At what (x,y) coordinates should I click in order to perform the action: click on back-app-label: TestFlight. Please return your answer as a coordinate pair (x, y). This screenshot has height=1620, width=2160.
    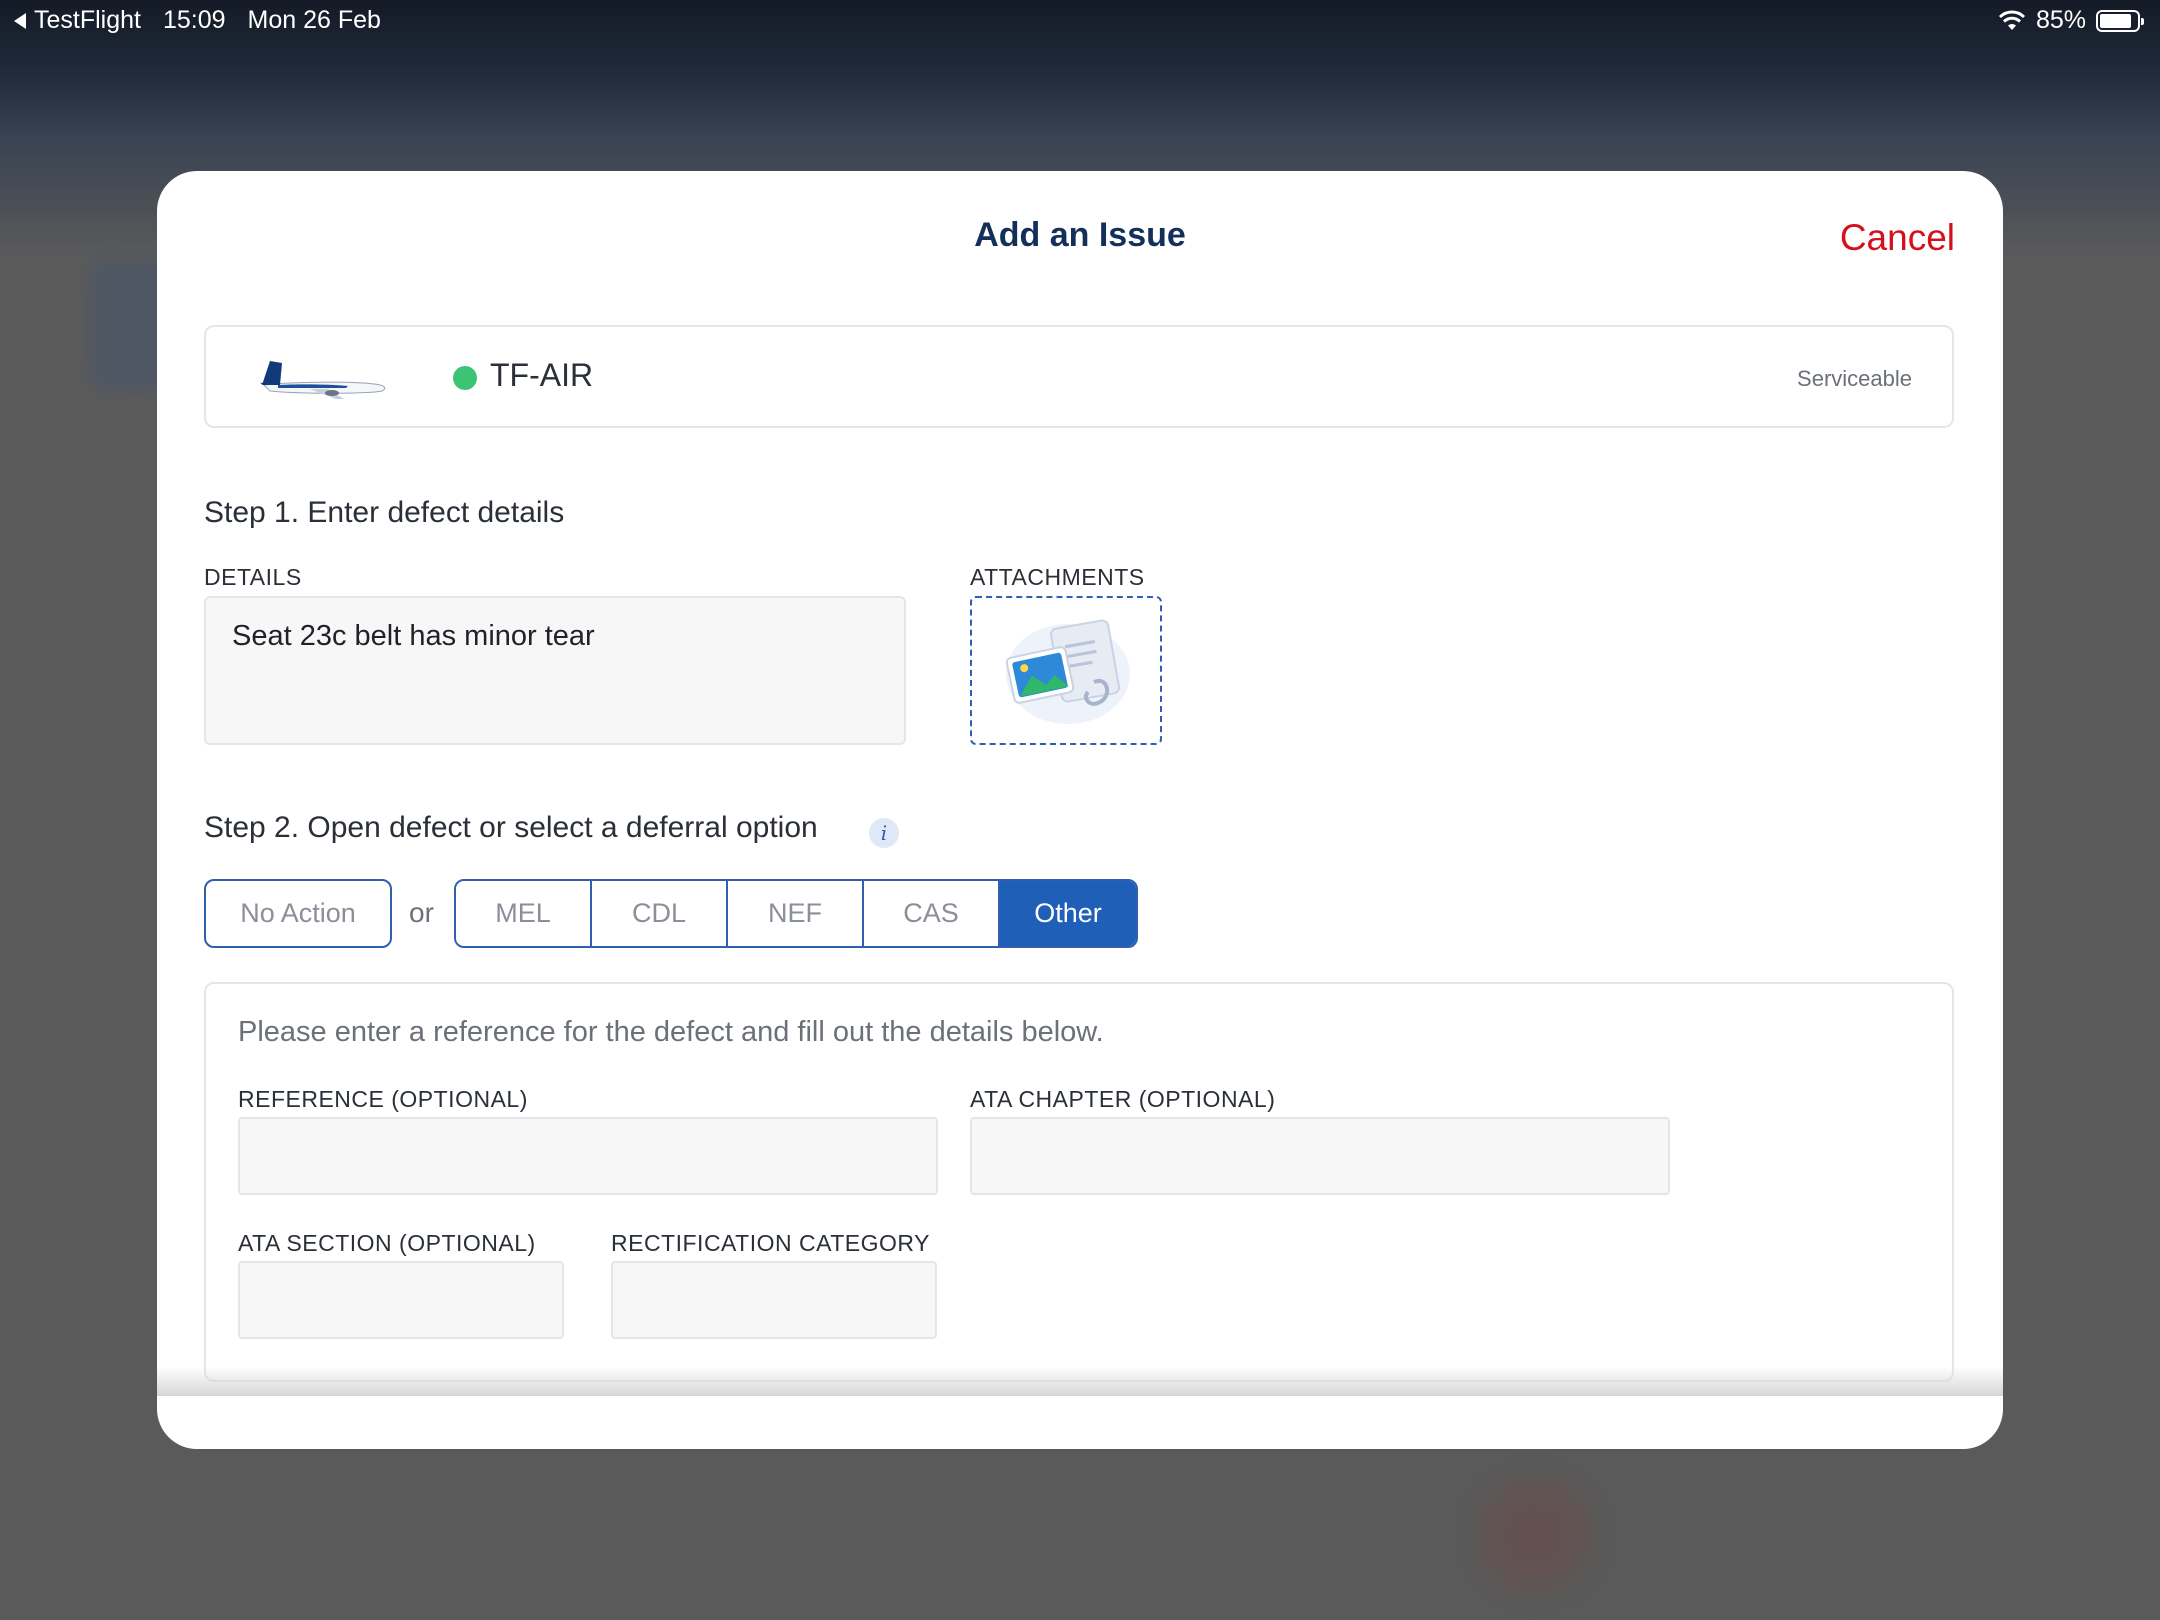
    Looking at the image, I should click on (87, 20).